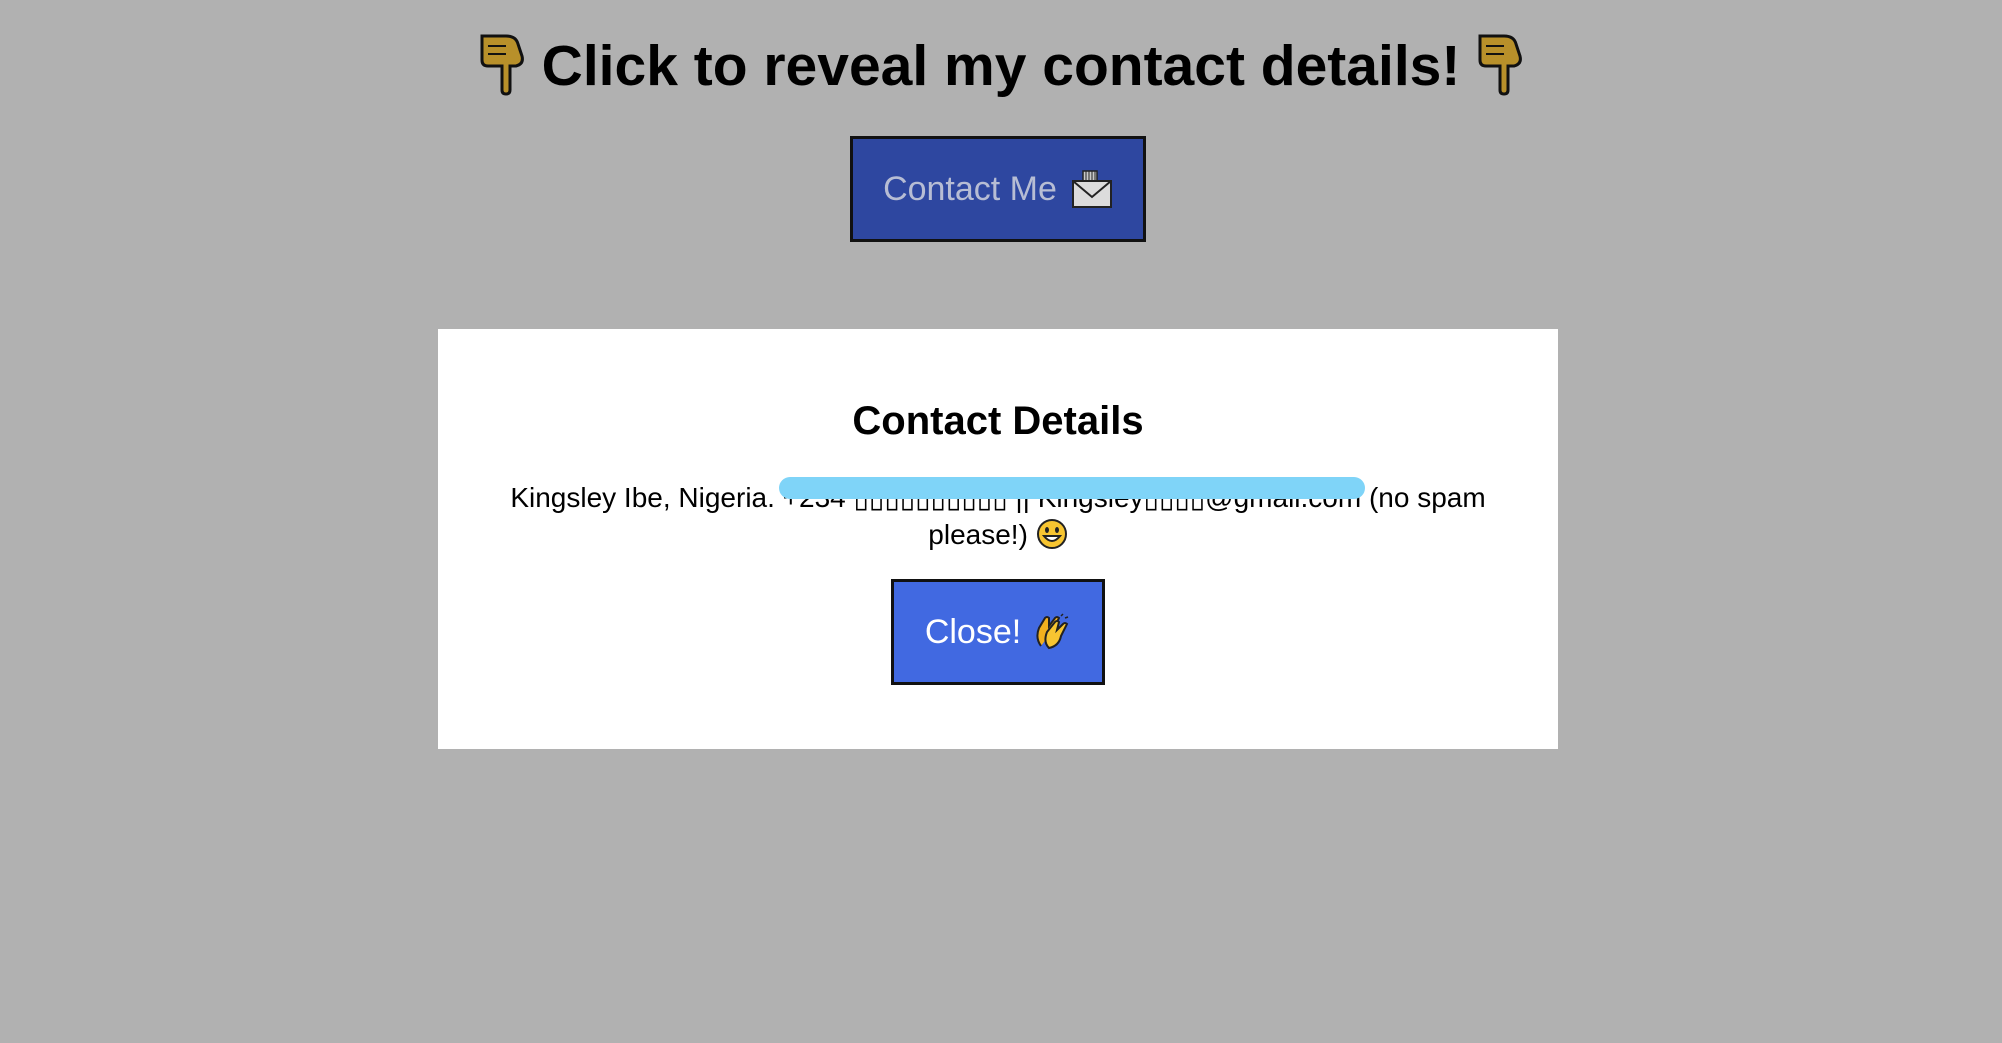  I want to click on clapping-hands-icon, so click(1052, 631).